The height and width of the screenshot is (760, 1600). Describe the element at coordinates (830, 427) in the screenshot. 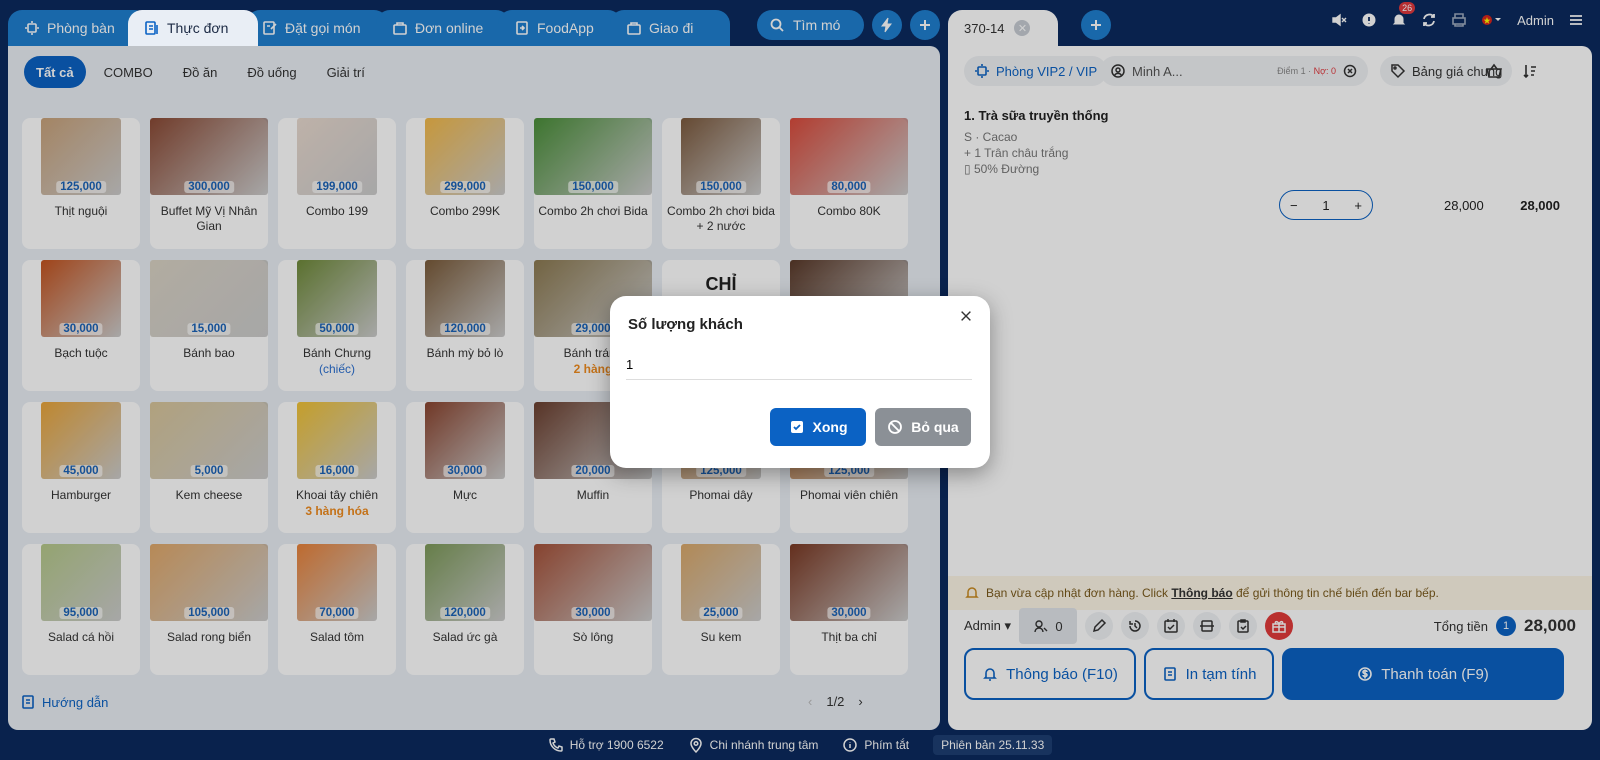

I see `confirm-label: Xong` at that location.